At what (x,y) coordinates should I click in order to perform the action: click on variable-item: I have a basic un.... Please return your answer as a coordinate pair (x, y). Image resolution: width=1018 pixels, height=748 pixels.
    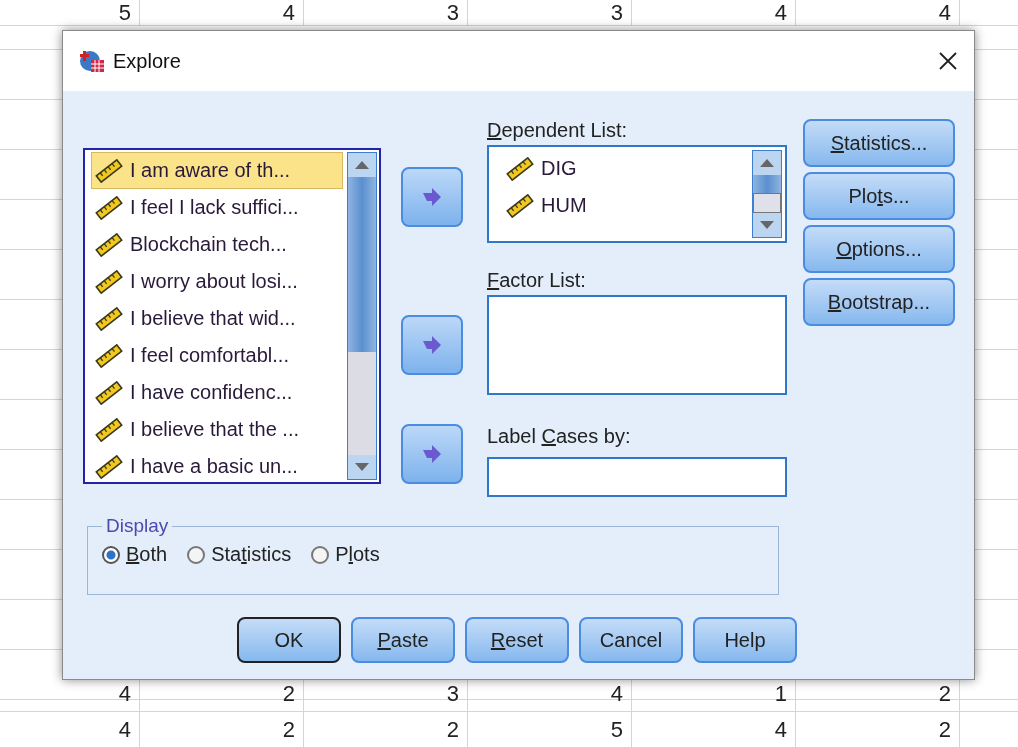
    Looking at the image, I should click on (217, 464).